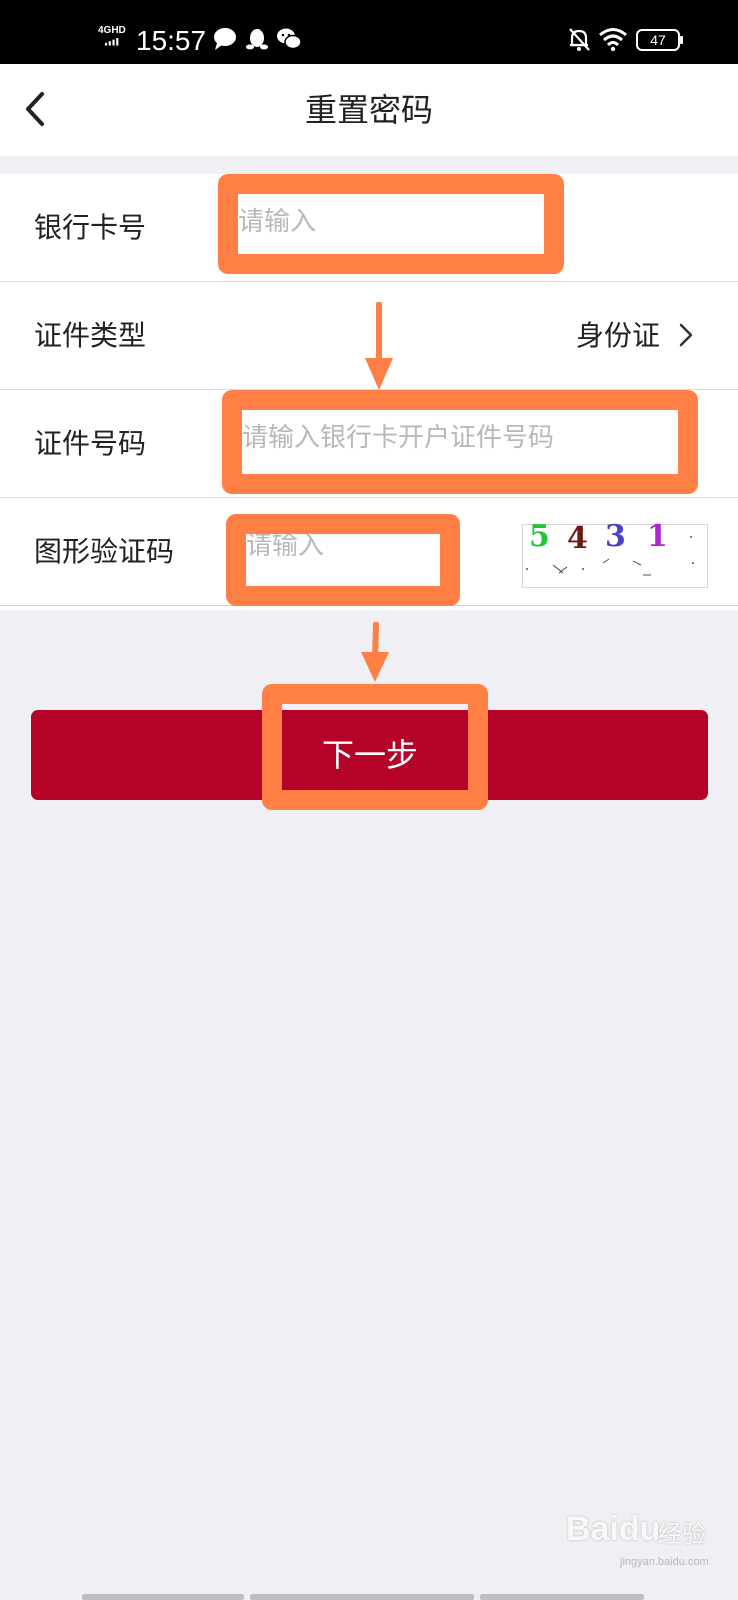  Describe the element at coordinates (658, 40) in the screenshot. I see `battery-level: 47` at that location.